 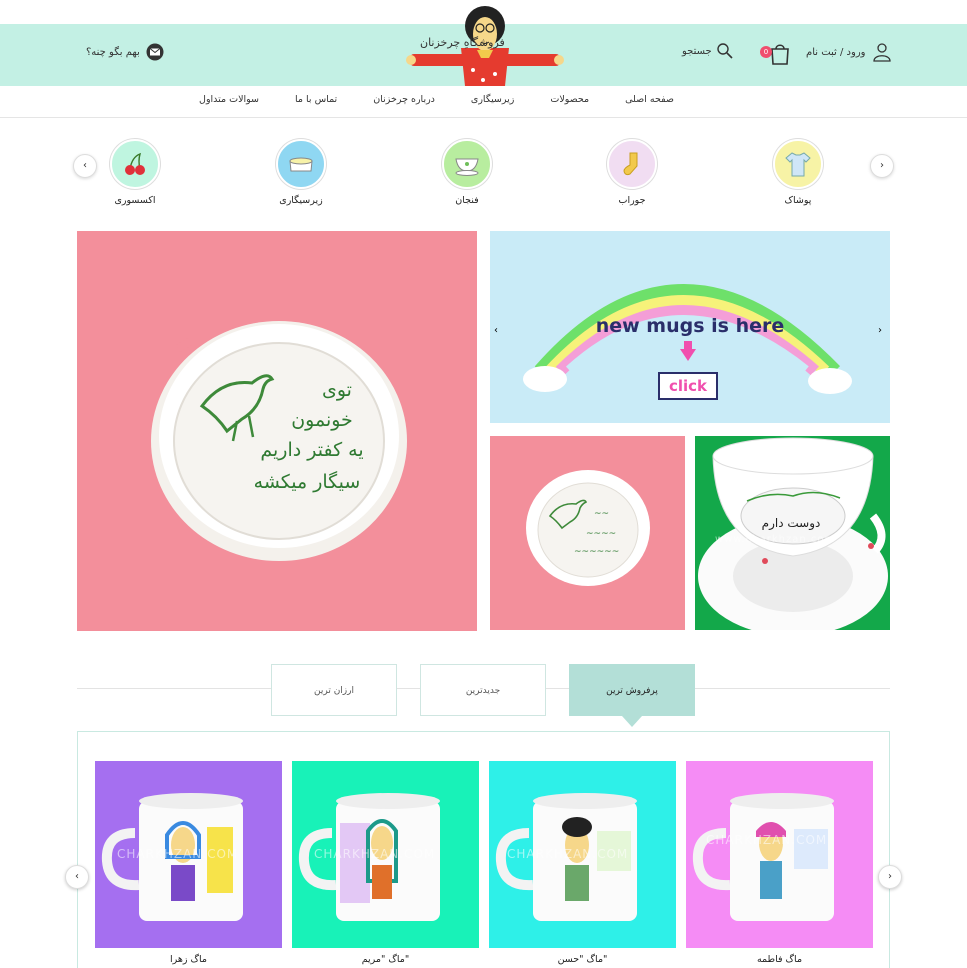 I want to click on tab-newest: جدیدترین, so click(x=483, y=690).